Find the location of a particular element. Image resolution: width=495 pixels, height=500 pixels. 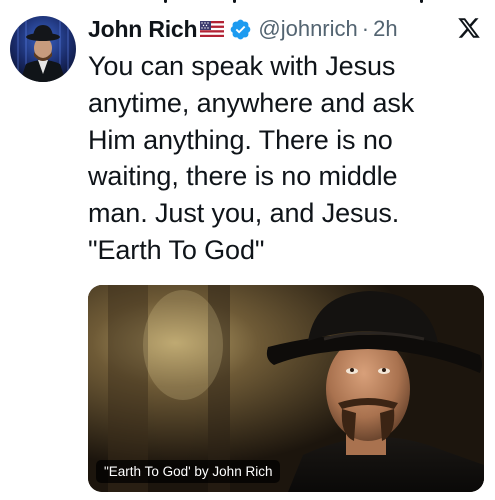

avatar is located at coordinates (43, 49).